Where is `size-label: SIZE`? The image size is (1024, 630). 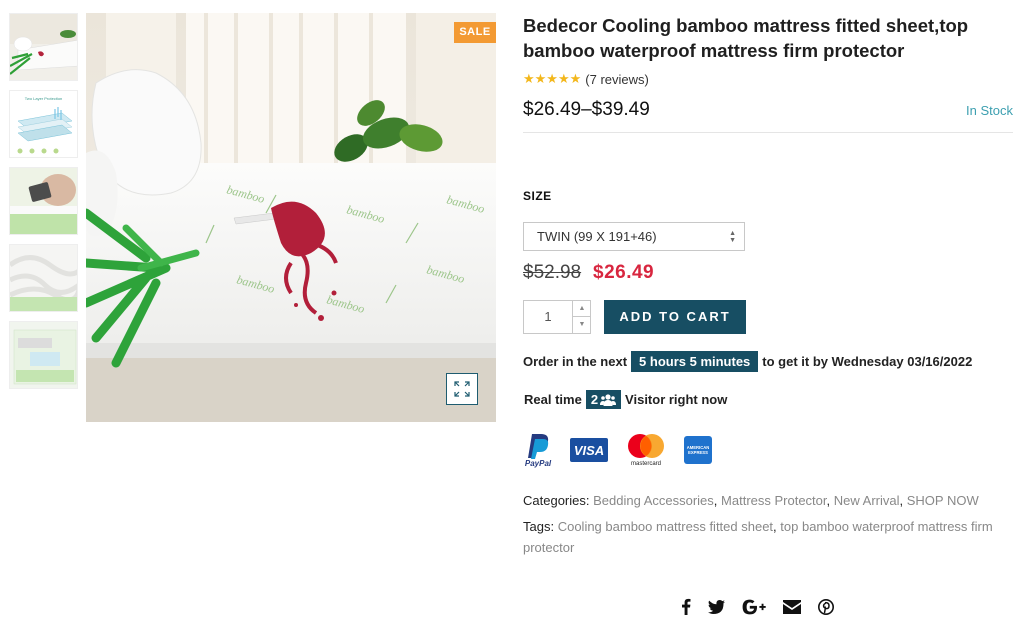 size-label: SIZE is located at coordinates (537, 196).